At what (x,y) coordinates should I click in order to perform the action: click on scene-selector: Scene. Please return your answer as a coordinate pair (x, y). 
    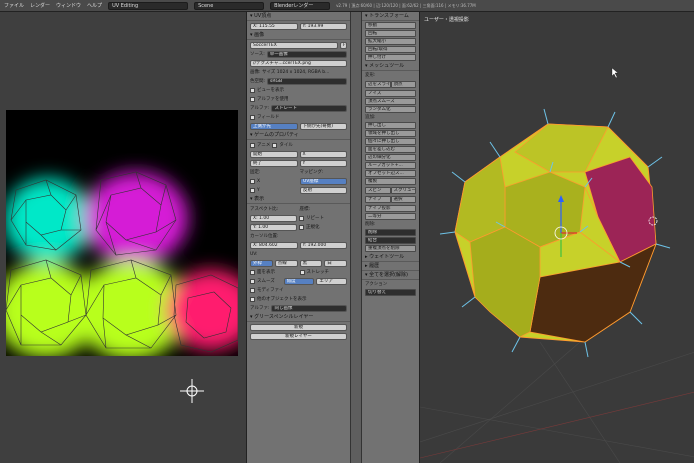
    Looking at the image, I should click on (229, 5).